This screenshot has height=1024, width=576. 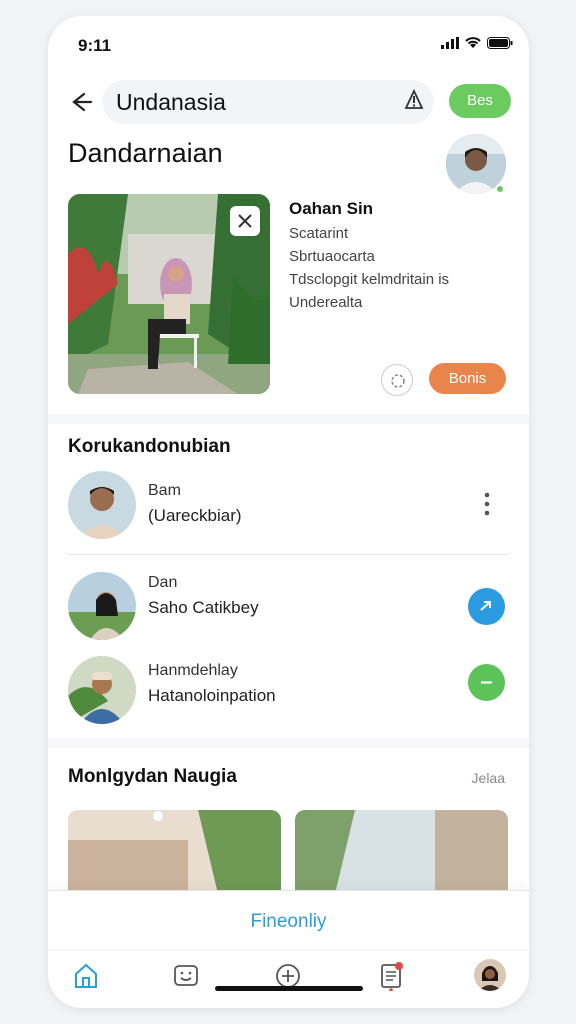 What do you see at coordinates (500, 189) in the screenshot?
I see `online-indicator` at bounding box center [500, 189].